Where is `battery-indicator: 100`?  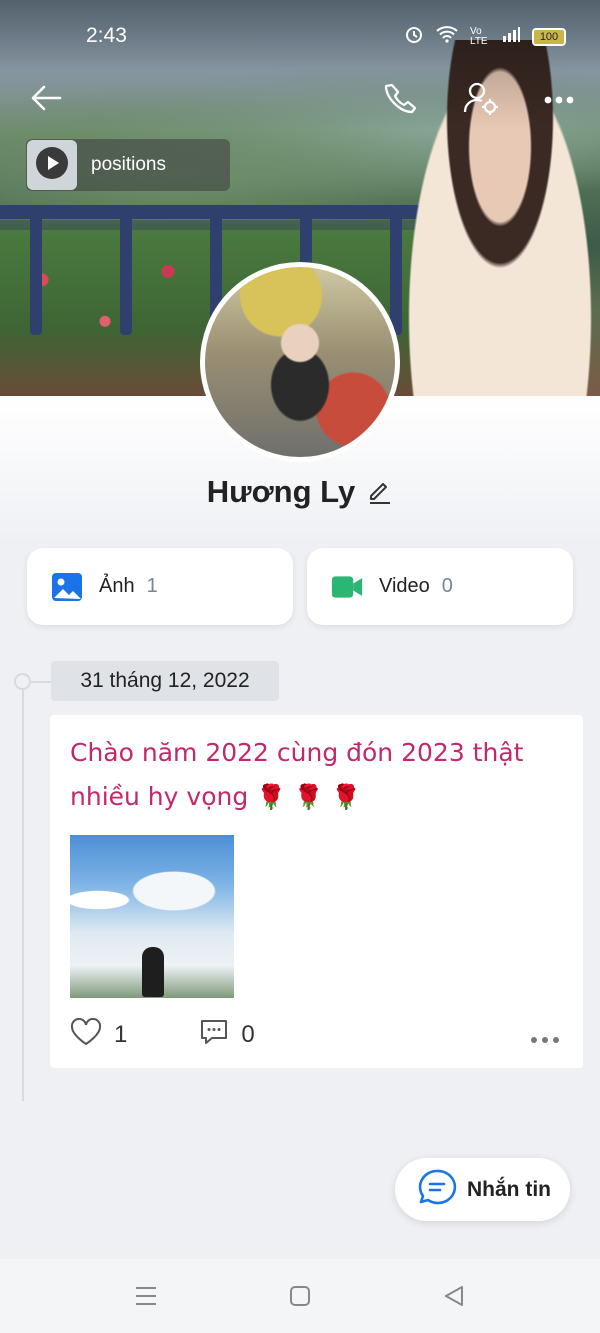
battery-indicator: 100 is located at coordinates (549, 36).